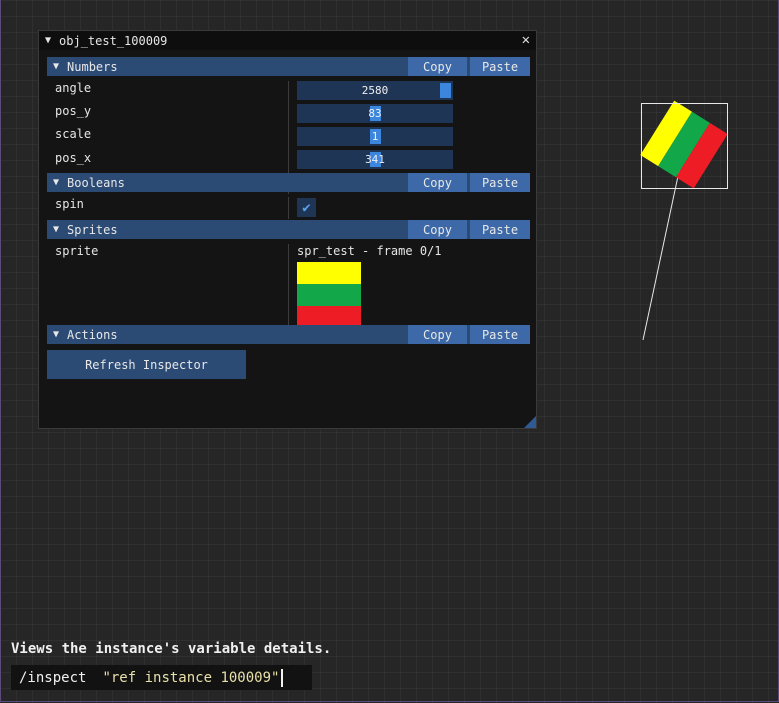 The image size is (779, 703). What do you see at coordinates (684, 146) in the screenshot?
I see `selection-box` at bounding box center [684, 146].